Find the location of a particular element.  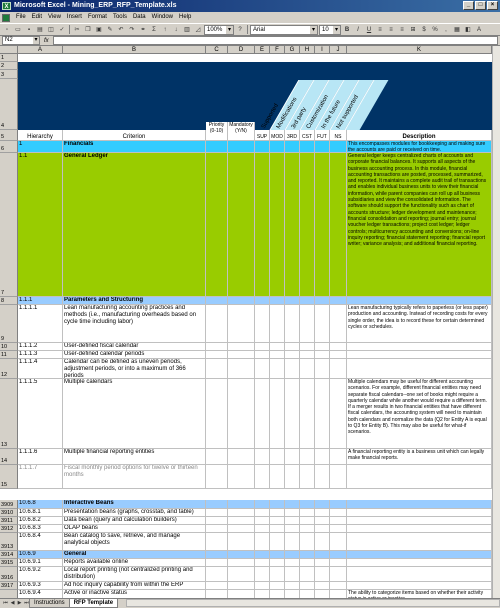

redo-icon: ↷ is located at coordinates (132, 30).